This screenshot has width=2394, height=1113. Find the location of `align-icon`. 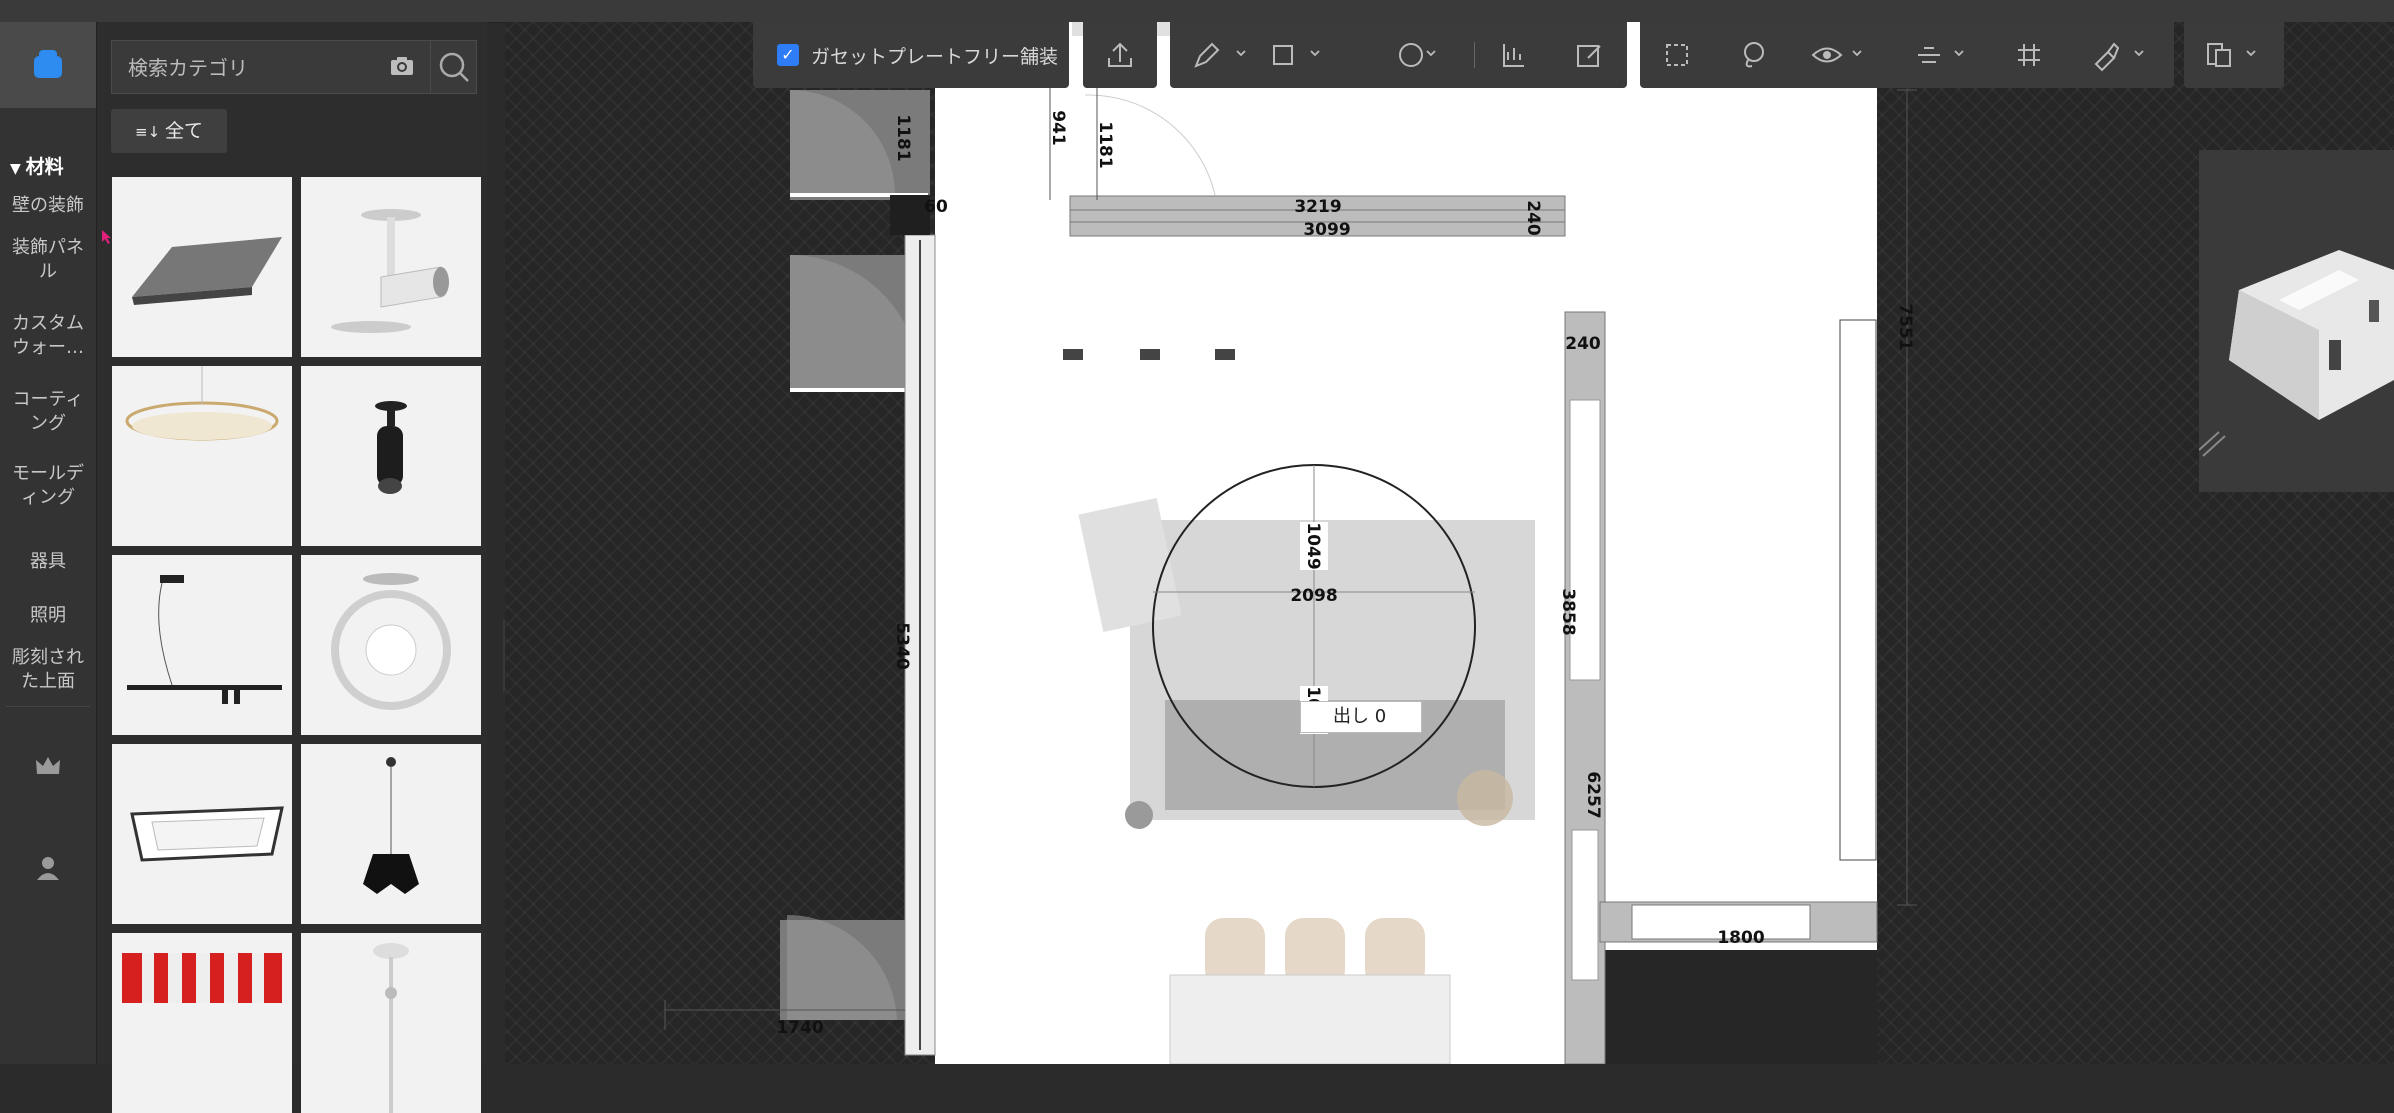

align-icon is located at coordinates (1929, 55).